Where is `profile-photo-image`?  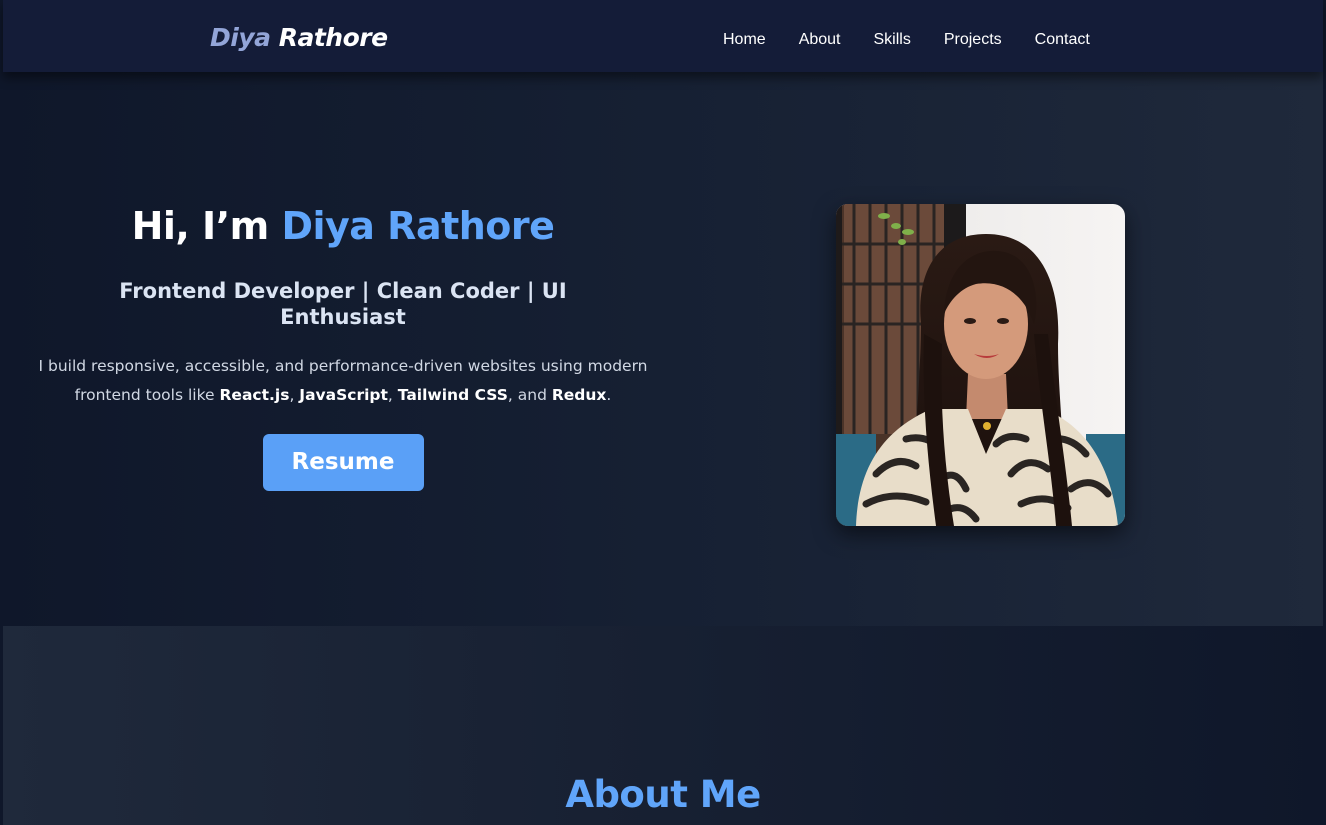 profile-photo-image is located at coordinates (980, 365).